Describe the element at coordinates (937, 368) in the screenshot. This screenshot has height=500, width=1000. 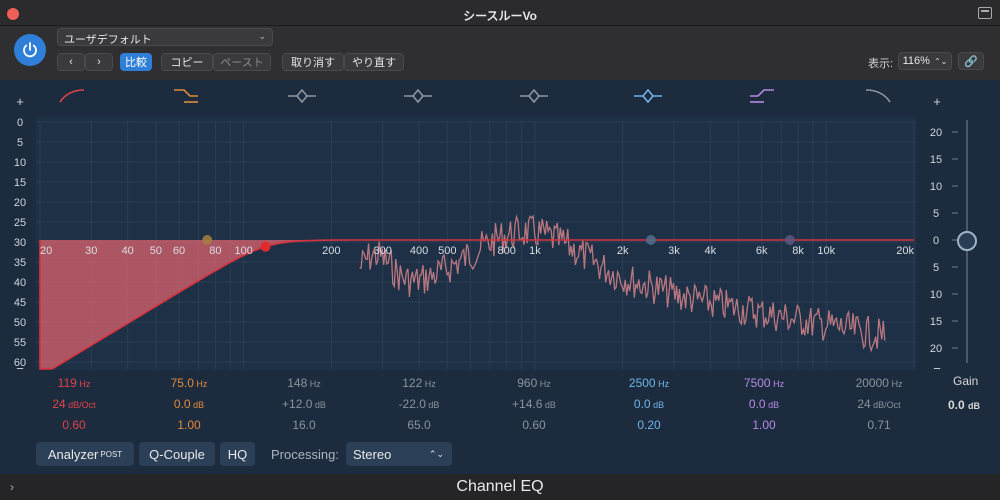
I see `gain-zoom-out-icon: −` at that location.